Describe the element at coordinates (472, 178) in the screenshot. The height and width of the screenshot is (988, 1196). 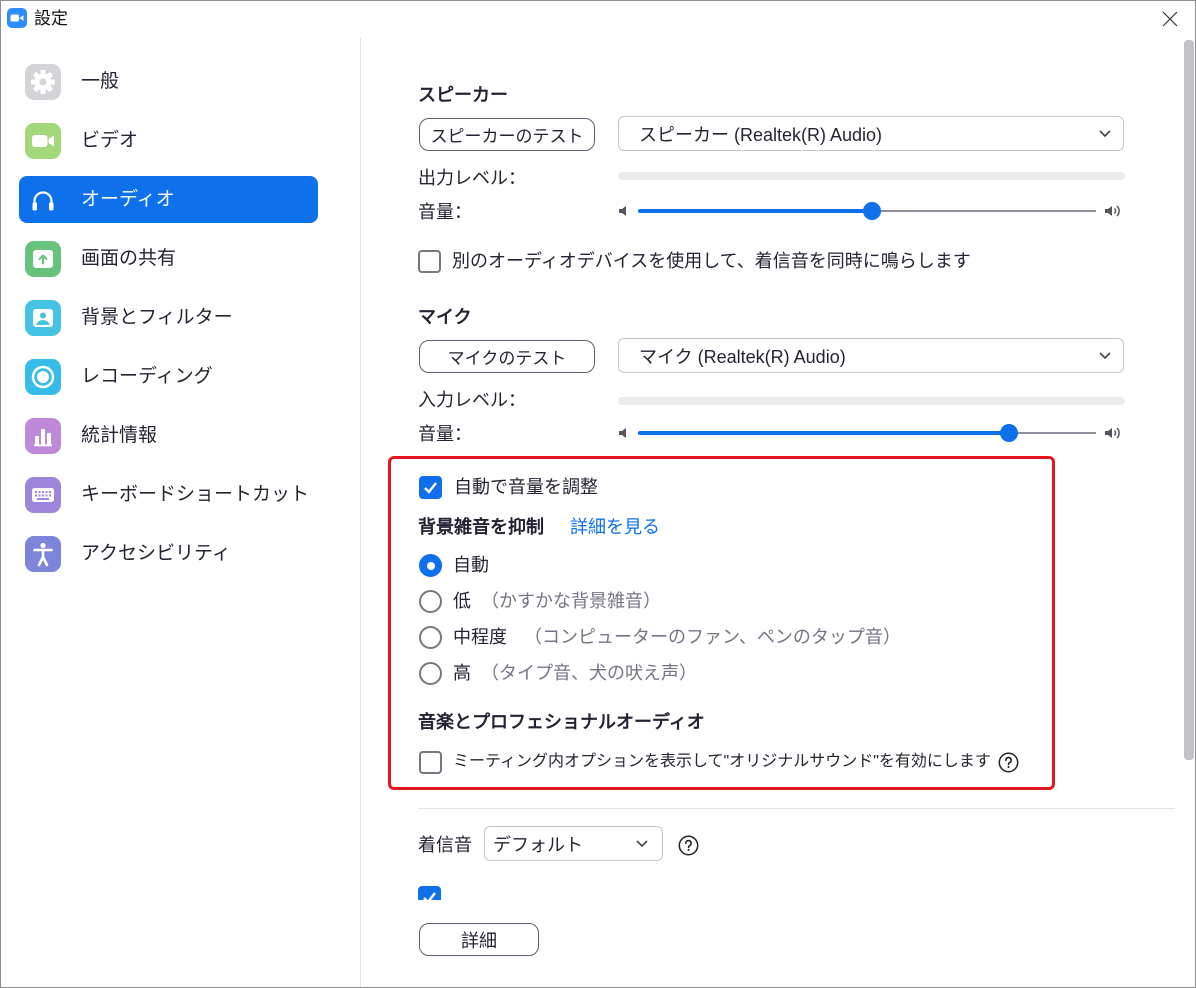
I see `output-level-label: 出力レベル：` at that location.